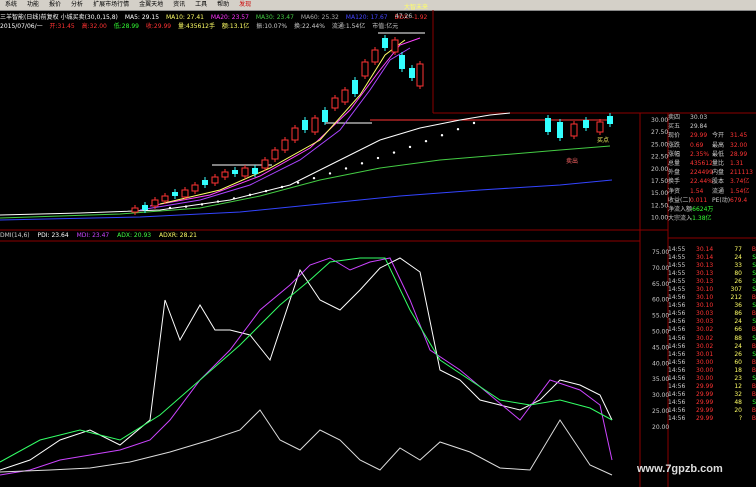 This screenshot has width=756, height=487. Describe the element at coordinates (738, 330) in the screenshot. I see `tick-volume: 66` at that location.